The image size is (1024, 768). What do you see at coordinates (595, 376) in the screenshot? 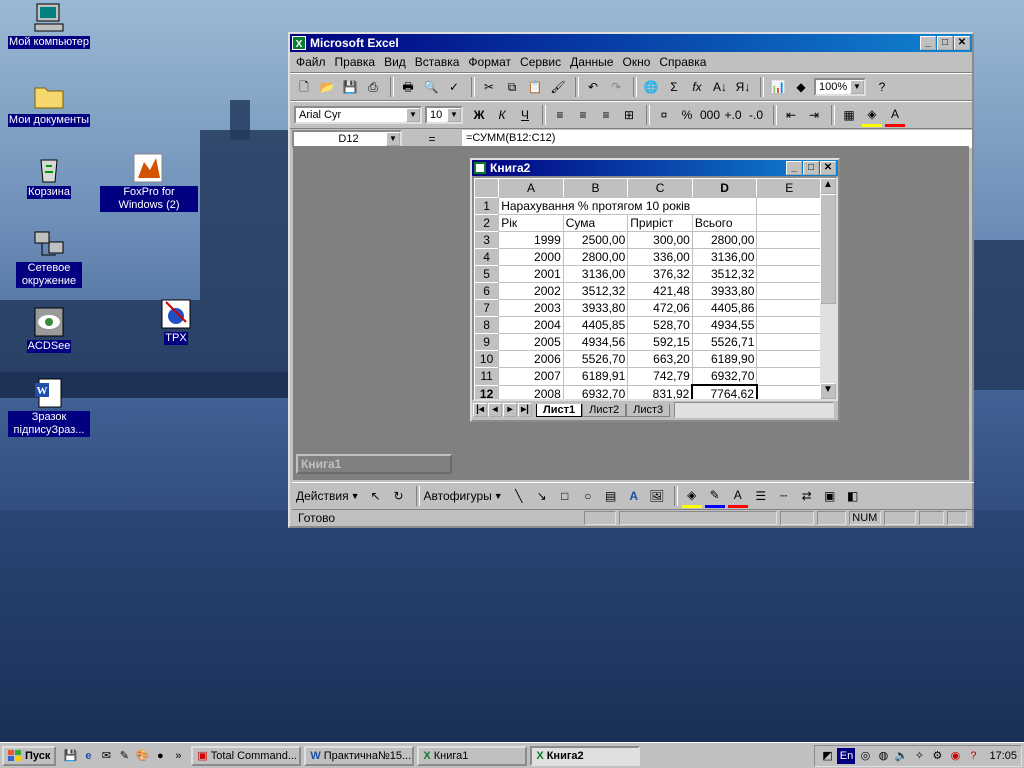
I see `cell-b11: 6189,91` at bounding box center [595, 376].